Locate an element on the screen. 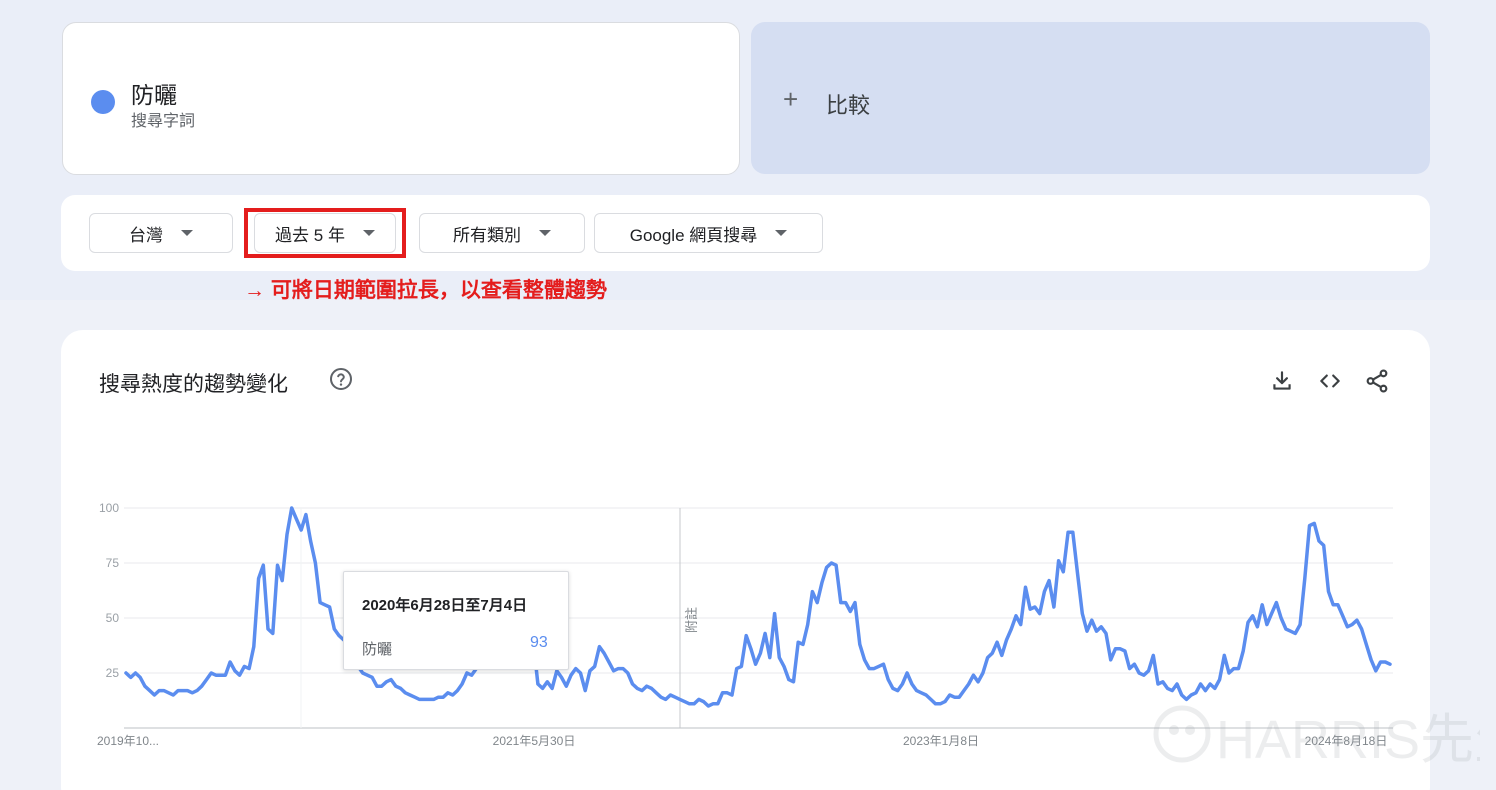 Image resolution: width=1496 pixels, height=790 pixels. x-tick-label: 2023年1月8日 is located at coordinates (941, 741).